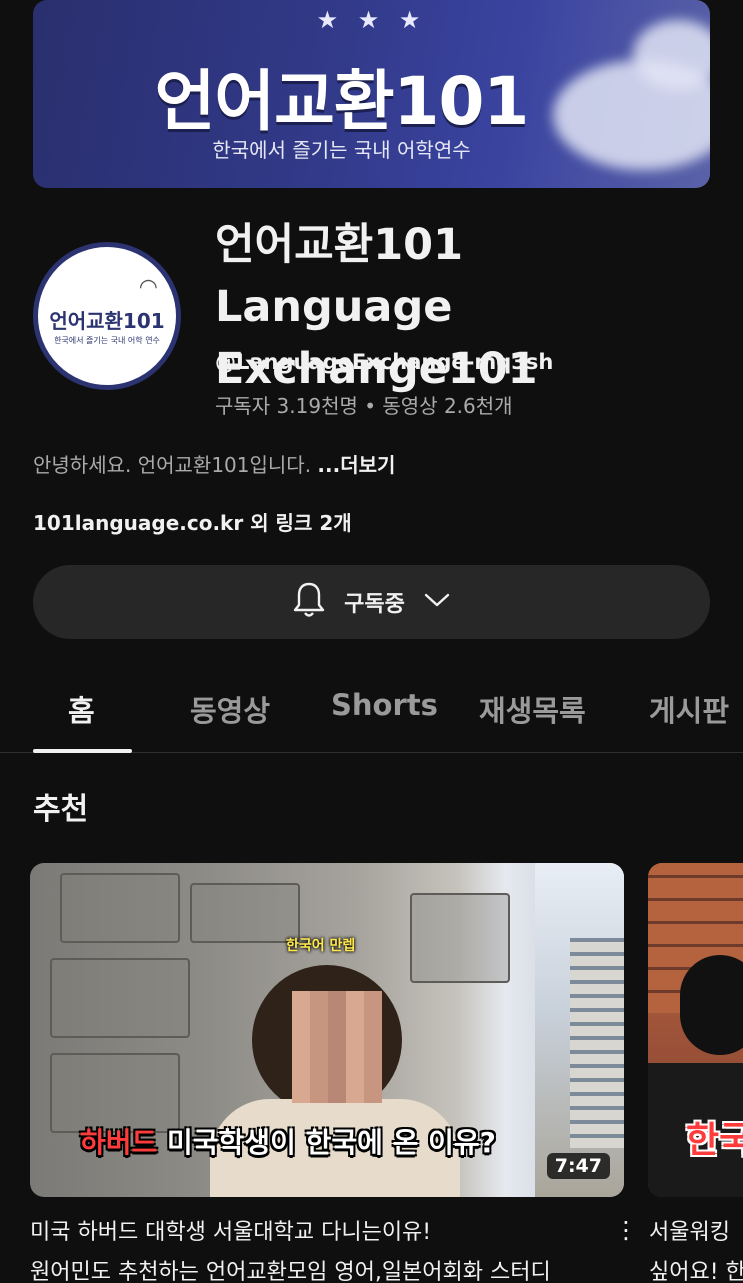  I want to click on subscribed-button: 구독중, so click(371, 602).